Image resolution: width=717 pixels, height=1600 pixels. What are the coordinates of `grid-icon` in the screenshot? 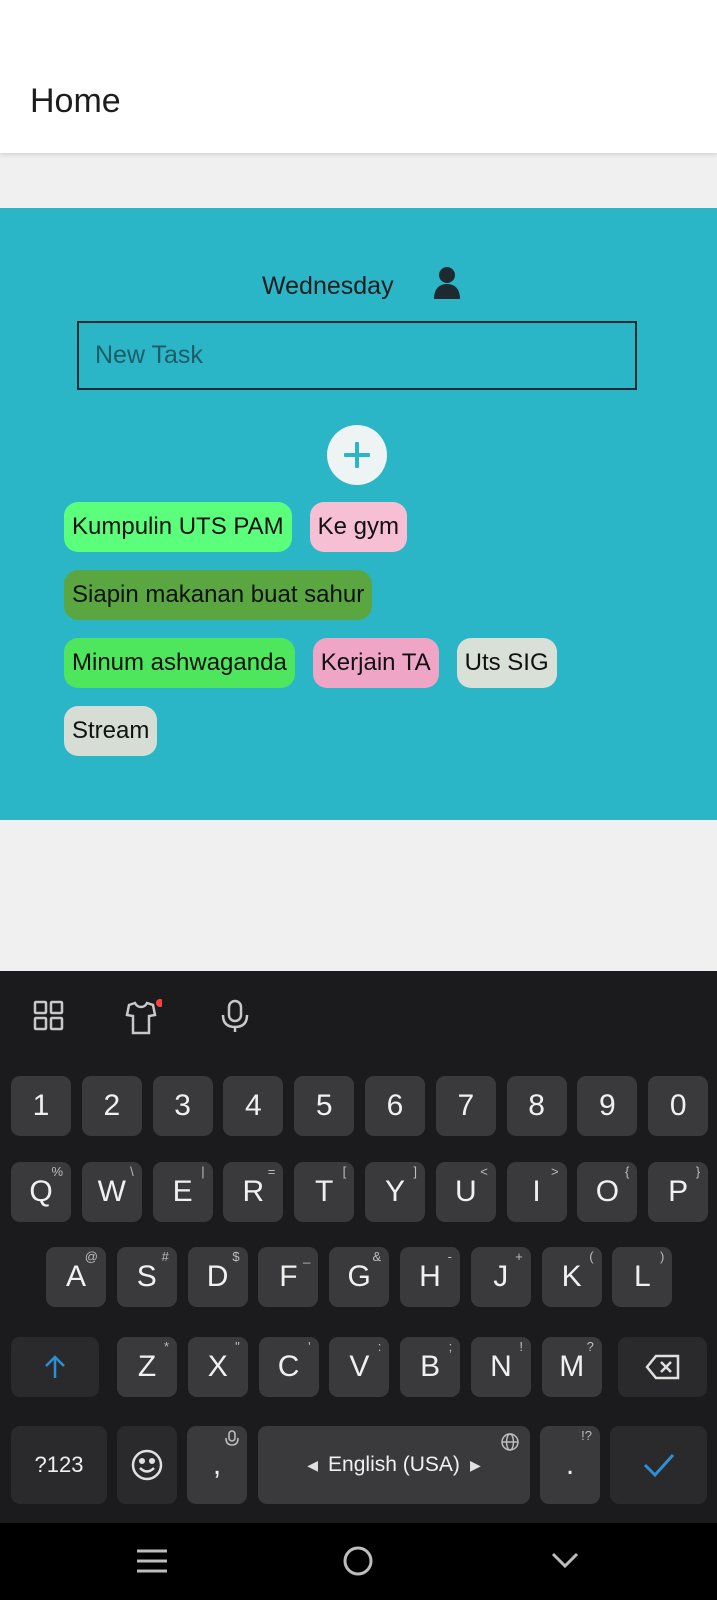 It's located at (49, 1016).